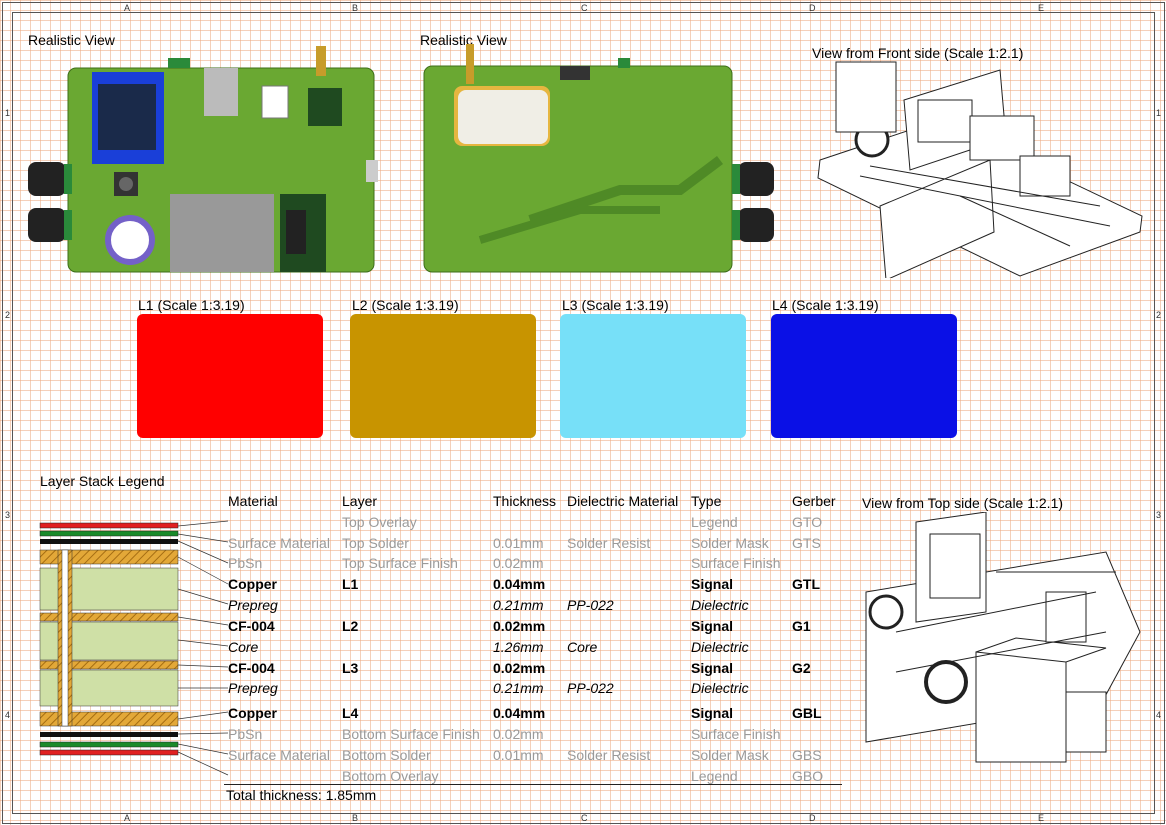  I want to click on legend-row-3-gerber: GTL, so click(806, 584).